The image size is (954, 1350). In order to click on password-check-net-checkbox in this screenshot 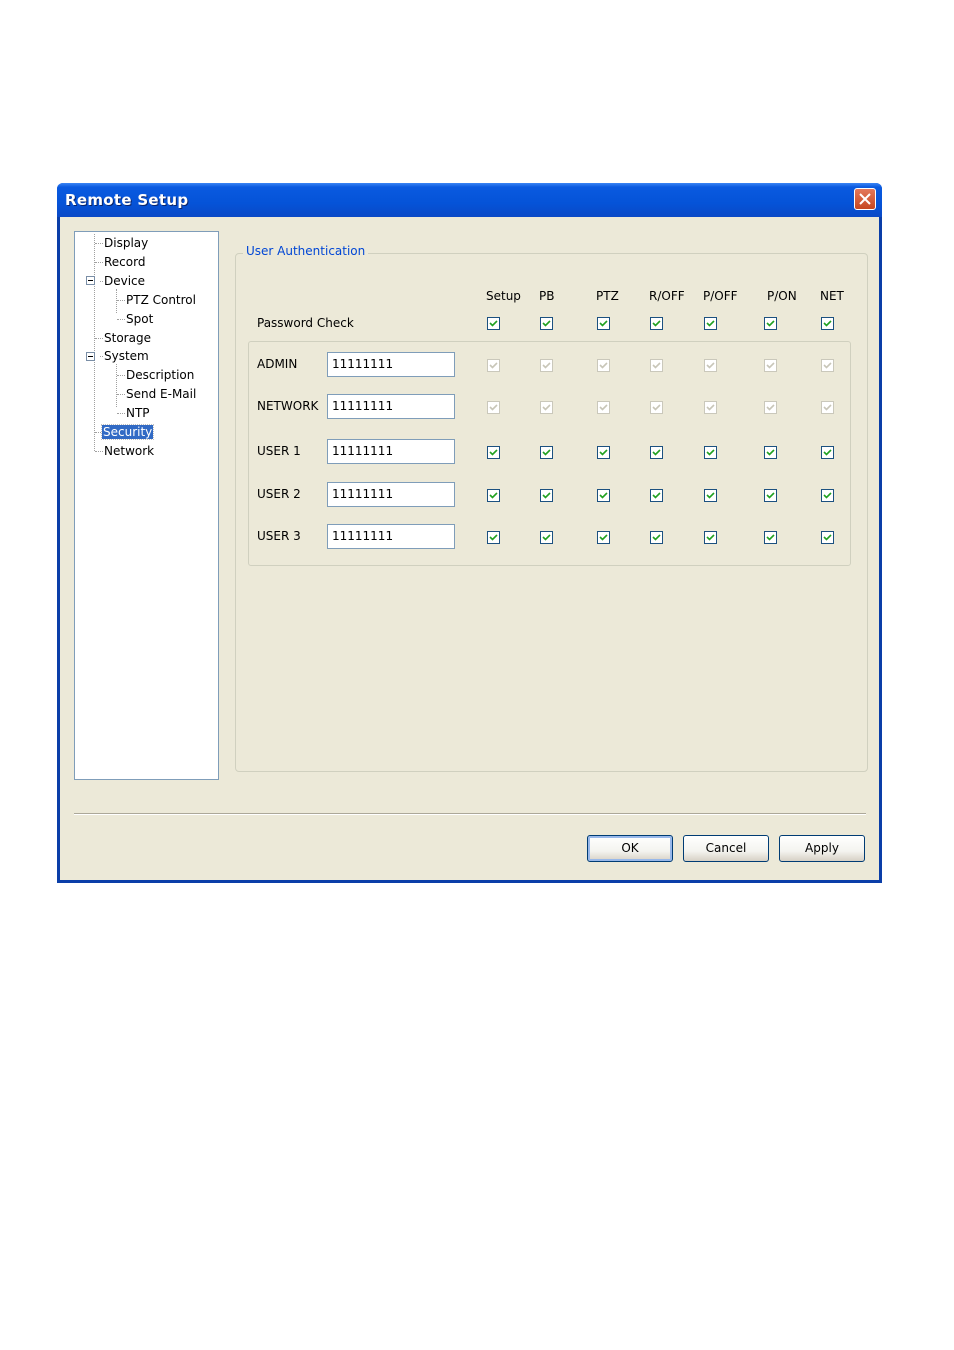, I will do `click(827, 323)`.